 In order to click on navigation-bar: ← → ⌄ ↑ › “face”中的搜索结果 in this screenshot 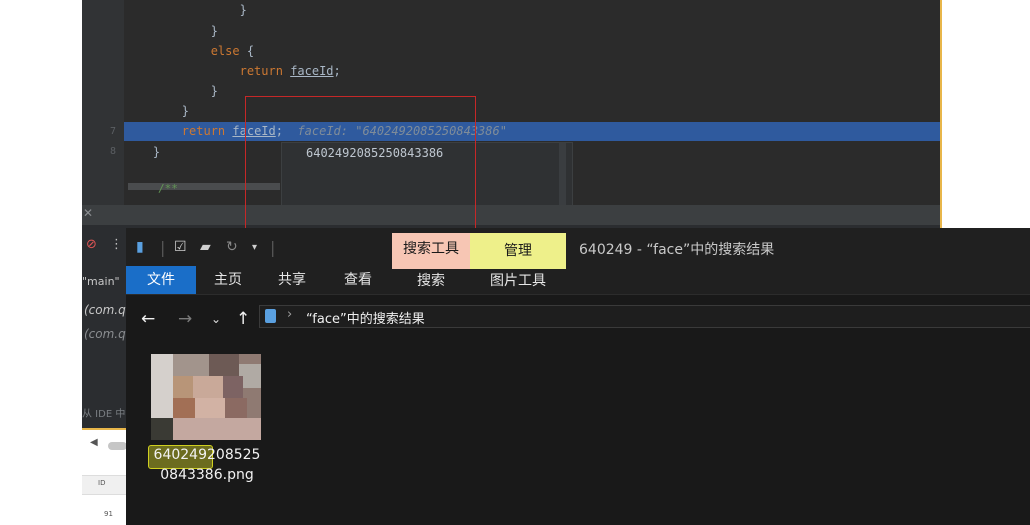, I will do `click(578, 318)`.